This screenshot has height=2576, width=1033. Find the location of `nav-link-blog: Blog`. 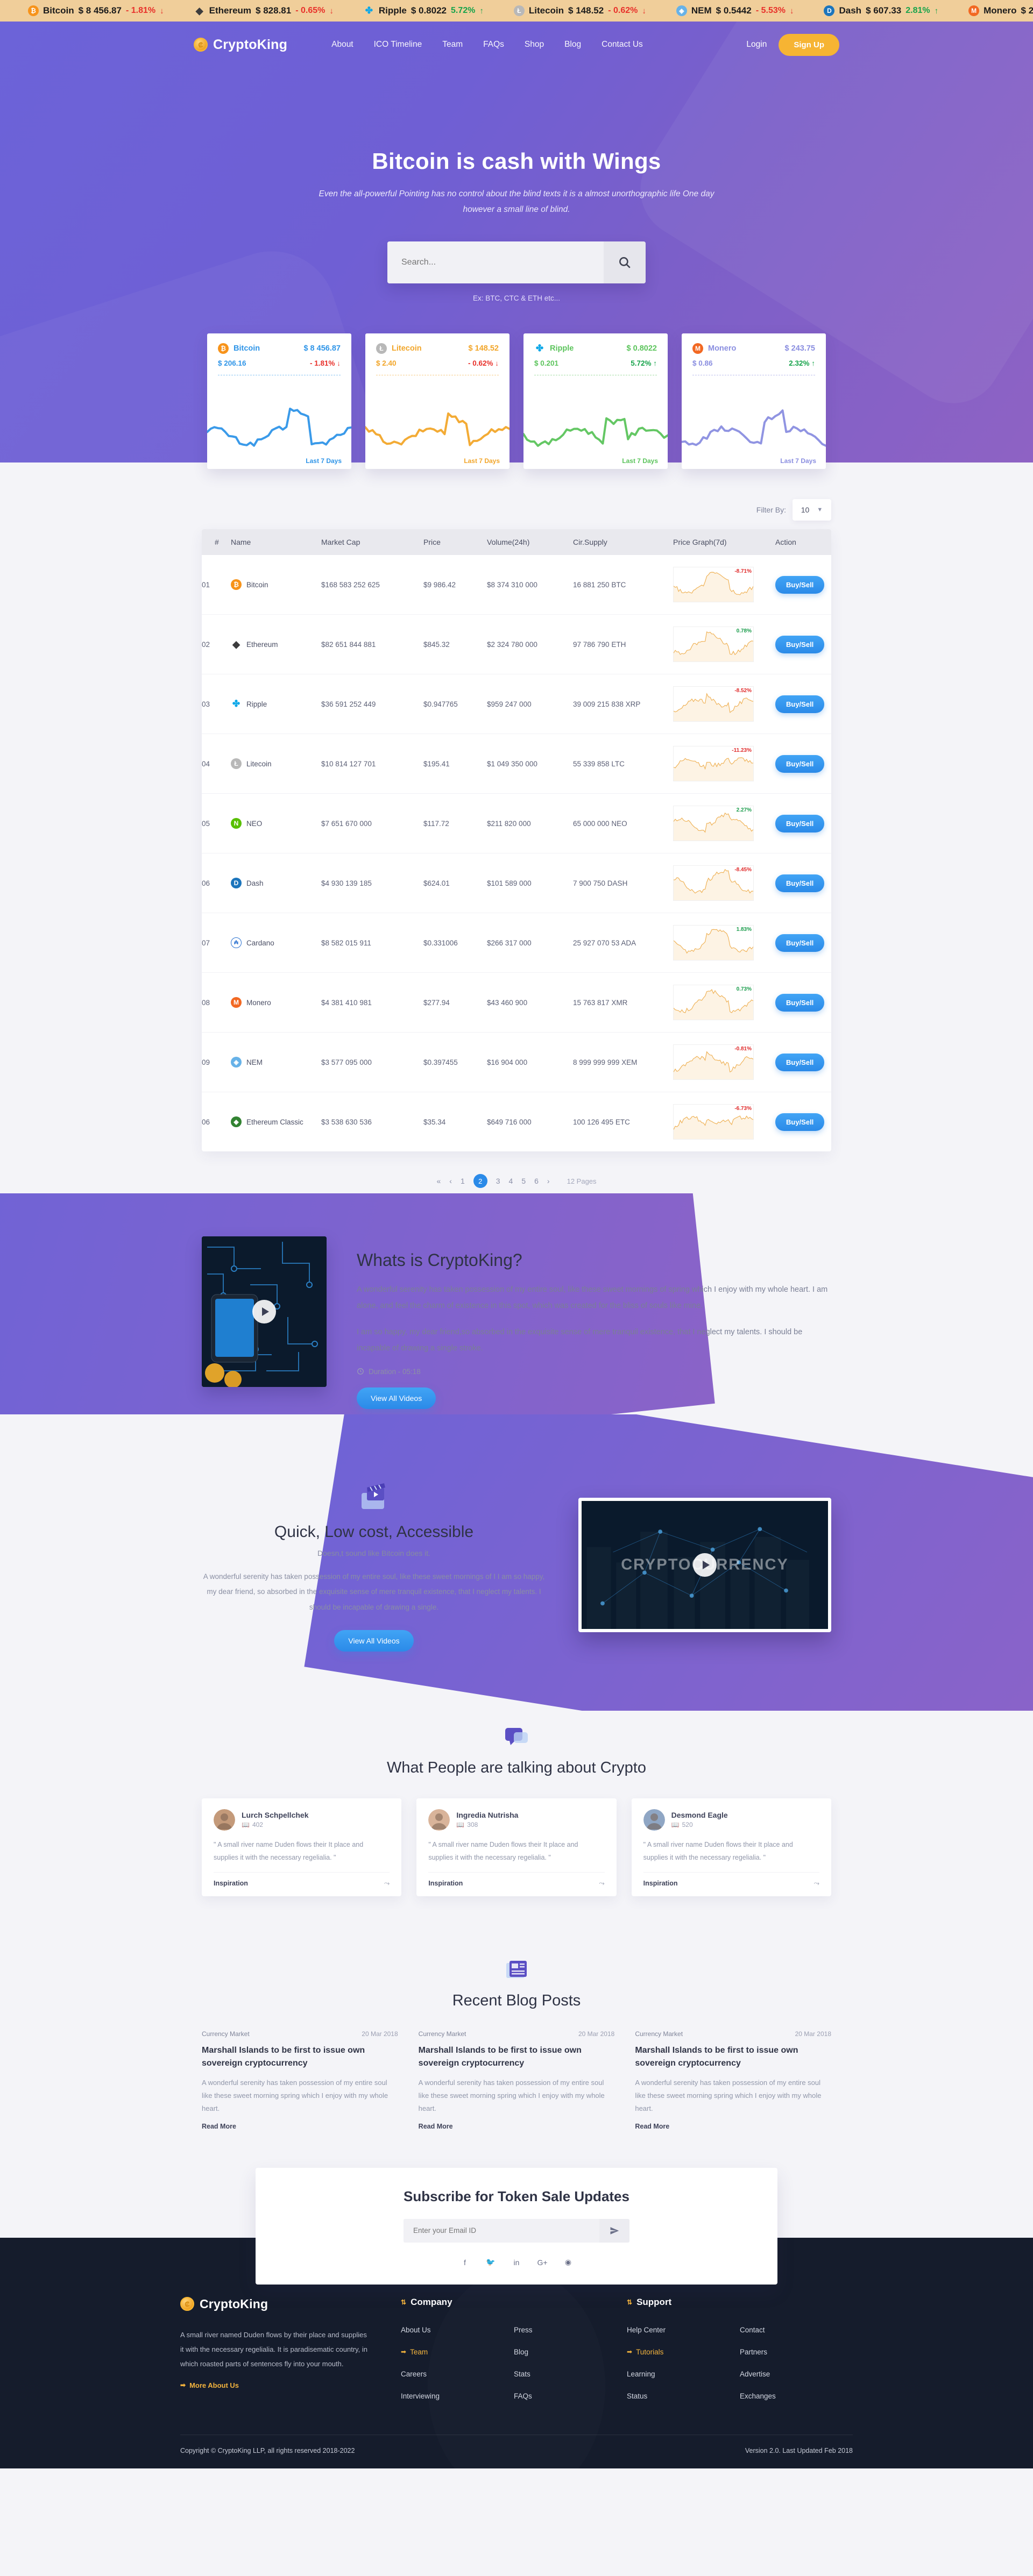

nav-link-blog: Blog is located at coordinates (572, 44).